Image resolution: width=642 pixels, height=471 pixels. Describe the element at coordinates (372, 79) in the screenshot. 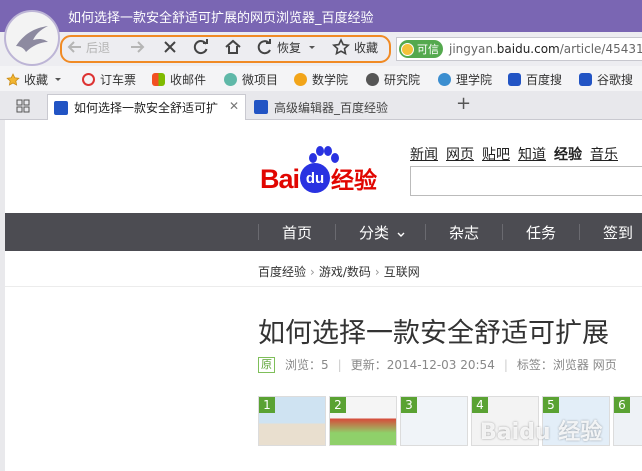

I see `gear-icon` at that location.